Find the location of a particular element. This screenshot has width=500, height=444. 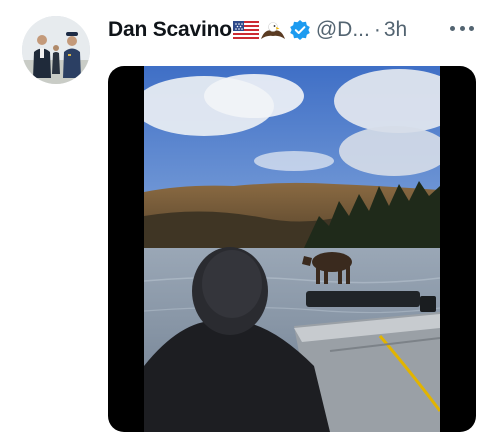

tweet-header: Dan Scavino @D... · 3h is located at coordinates (299, 30).